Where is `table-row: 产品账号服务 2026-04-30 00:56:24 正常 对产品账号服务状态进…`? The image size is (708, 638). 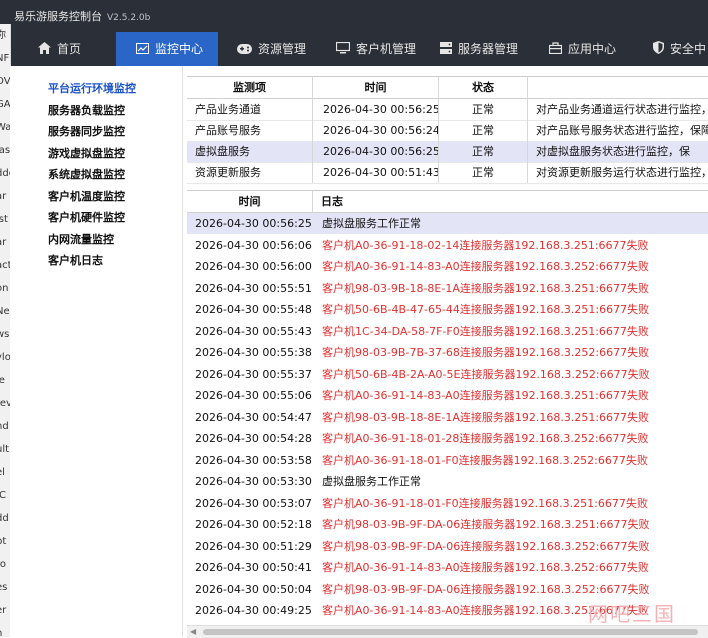 table-row: 产品账号服务 2026-04-30 00:56:24 正常 对产品账号服务状态进… is located at coordinates (447, 131).